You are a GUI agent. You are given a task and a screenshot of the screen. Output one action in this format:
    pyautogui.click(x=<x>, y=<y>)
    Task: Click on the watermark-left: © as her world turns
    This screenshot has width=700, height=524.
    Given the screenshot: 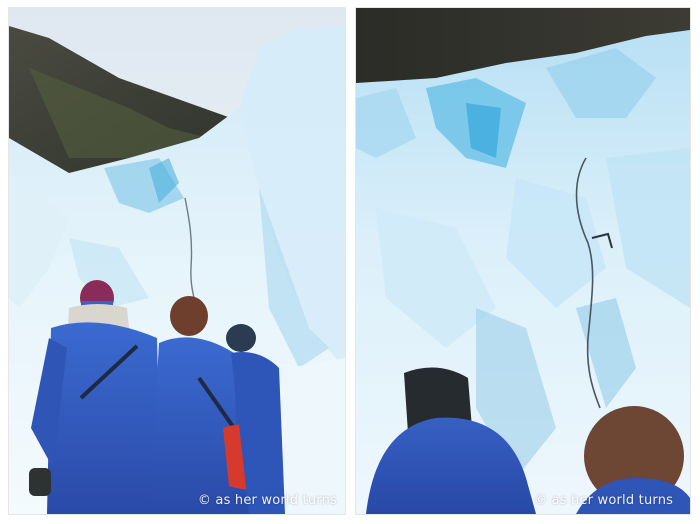 What is the action you would take?
    pyautogui.click(x=267, y=500)
    